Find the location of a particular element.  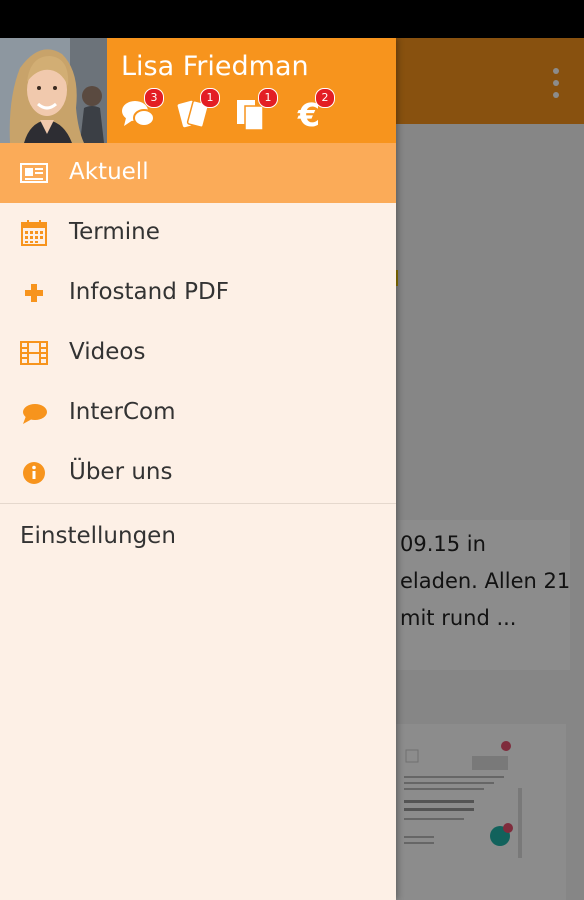

menu-item-label: Infostand PDF is located at coordinates (149, 292).